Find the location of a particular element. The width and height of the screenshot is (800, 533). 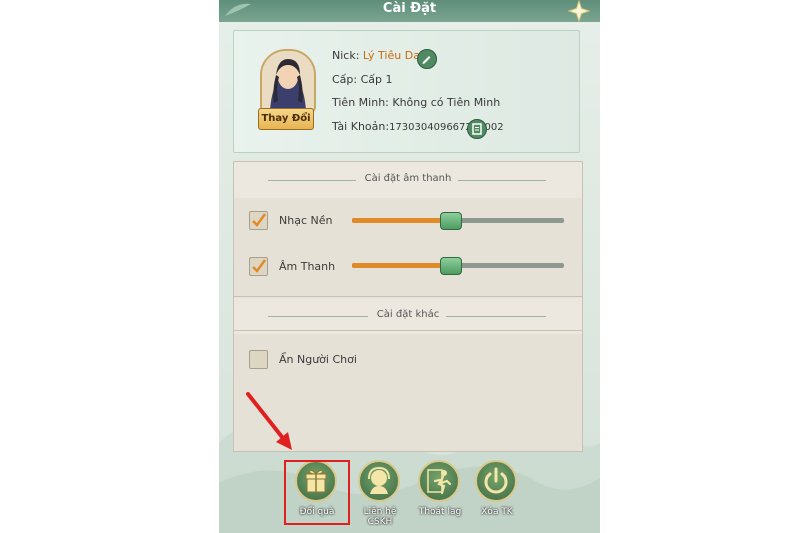

avatar is located at coordinates (288, 81).